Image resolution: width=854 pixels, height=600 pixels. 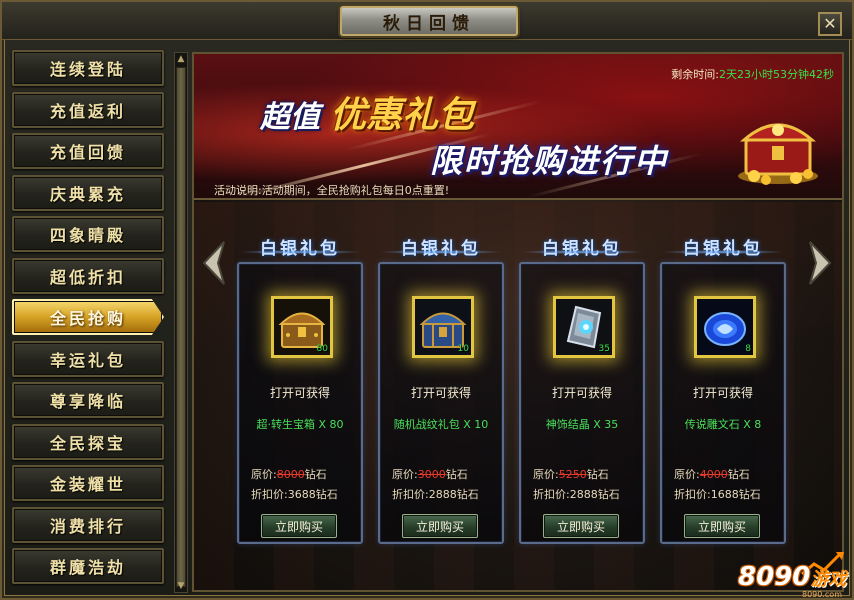 I want to click on sidebar-item-label: 金装耀世, so click(x=87, y=484).